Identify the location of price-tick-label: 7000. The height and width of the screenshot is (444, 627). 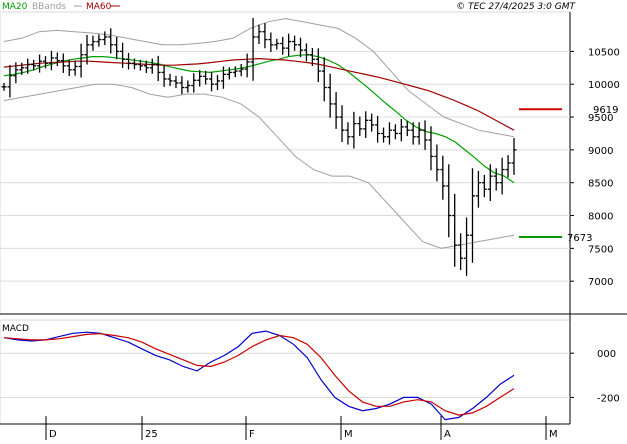
(600, 282).